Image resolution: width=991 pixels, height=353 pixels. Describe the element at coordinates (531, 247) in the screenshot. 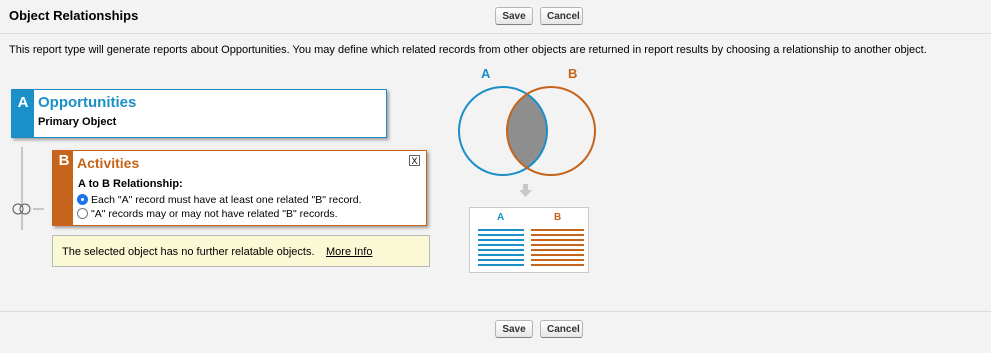

I see `table-rows-graphic` at that location.